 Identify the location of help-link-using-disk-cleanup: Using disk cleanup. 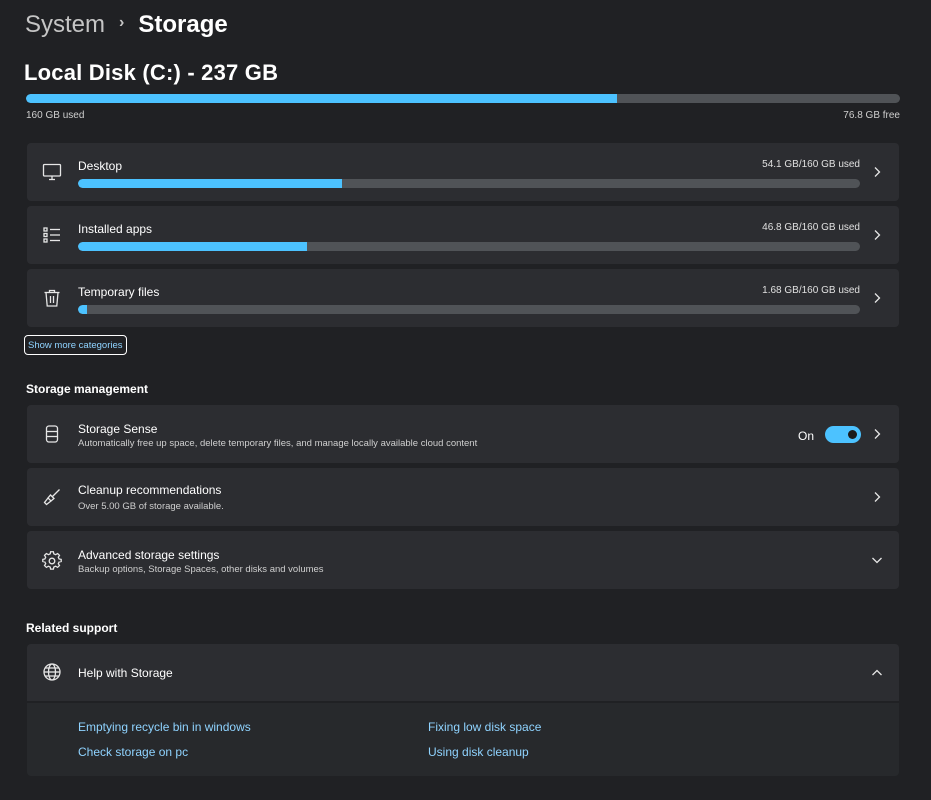
(478, 752).